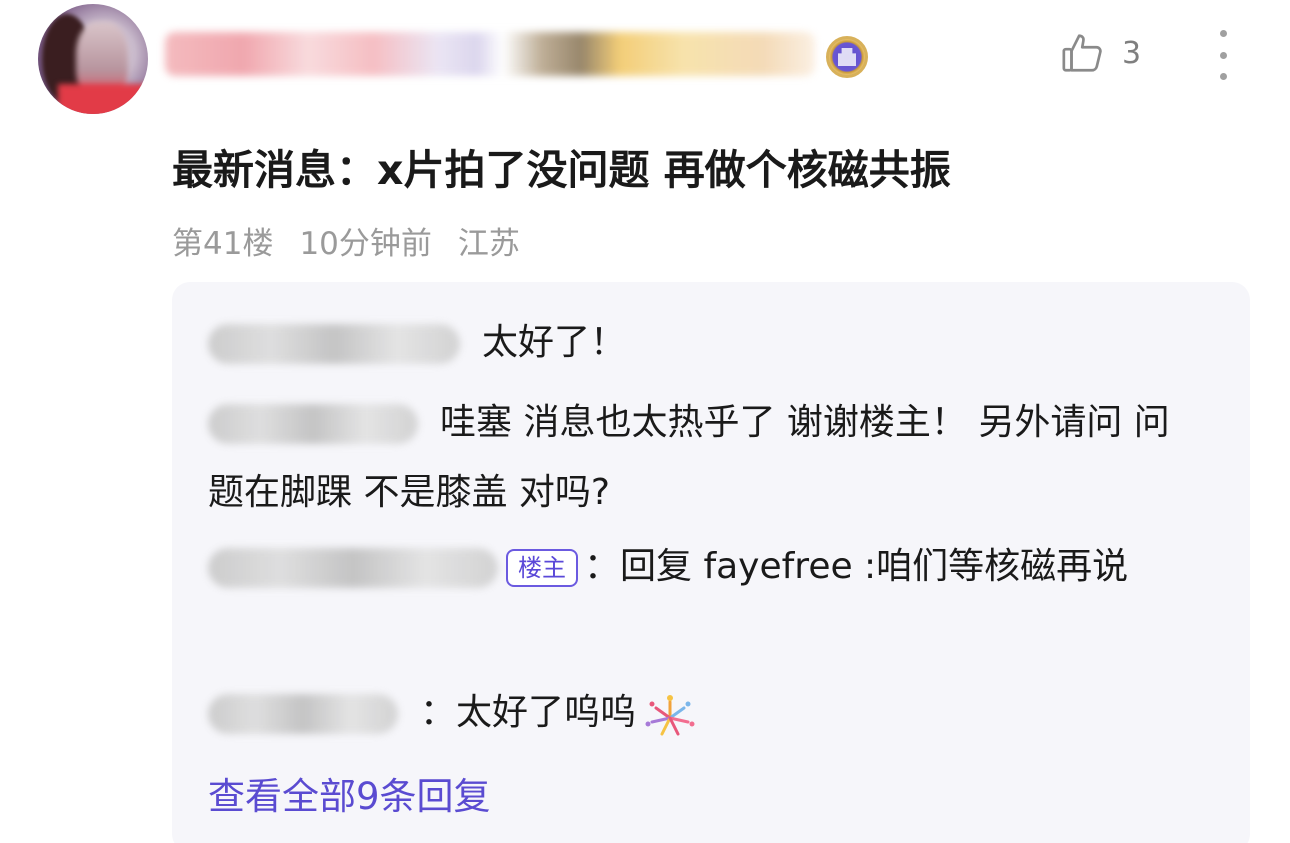  Describe the element at coordinates (705, 458) in the screenshot. I see `reply-item: 哇塞 消息也太热乎了 谢谢楼主！ 另外请问 问题在脚踝 不是膝盖 对吗?` at that location.